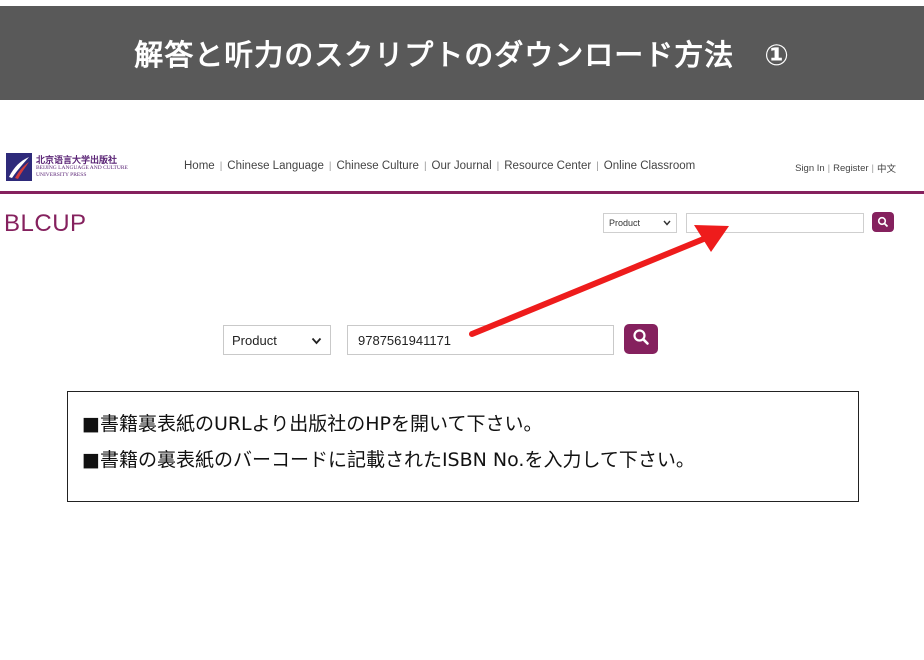  I want to click on header-search-input, so click(775, 223).